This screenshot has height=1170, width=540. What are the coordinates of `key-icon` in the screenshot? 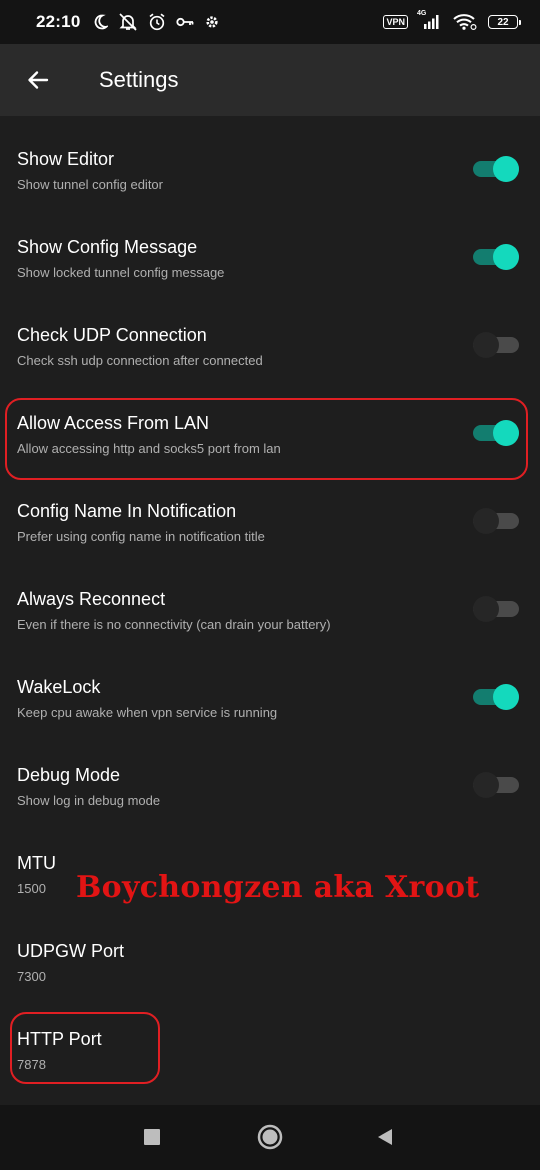 It's located at (185, 22).